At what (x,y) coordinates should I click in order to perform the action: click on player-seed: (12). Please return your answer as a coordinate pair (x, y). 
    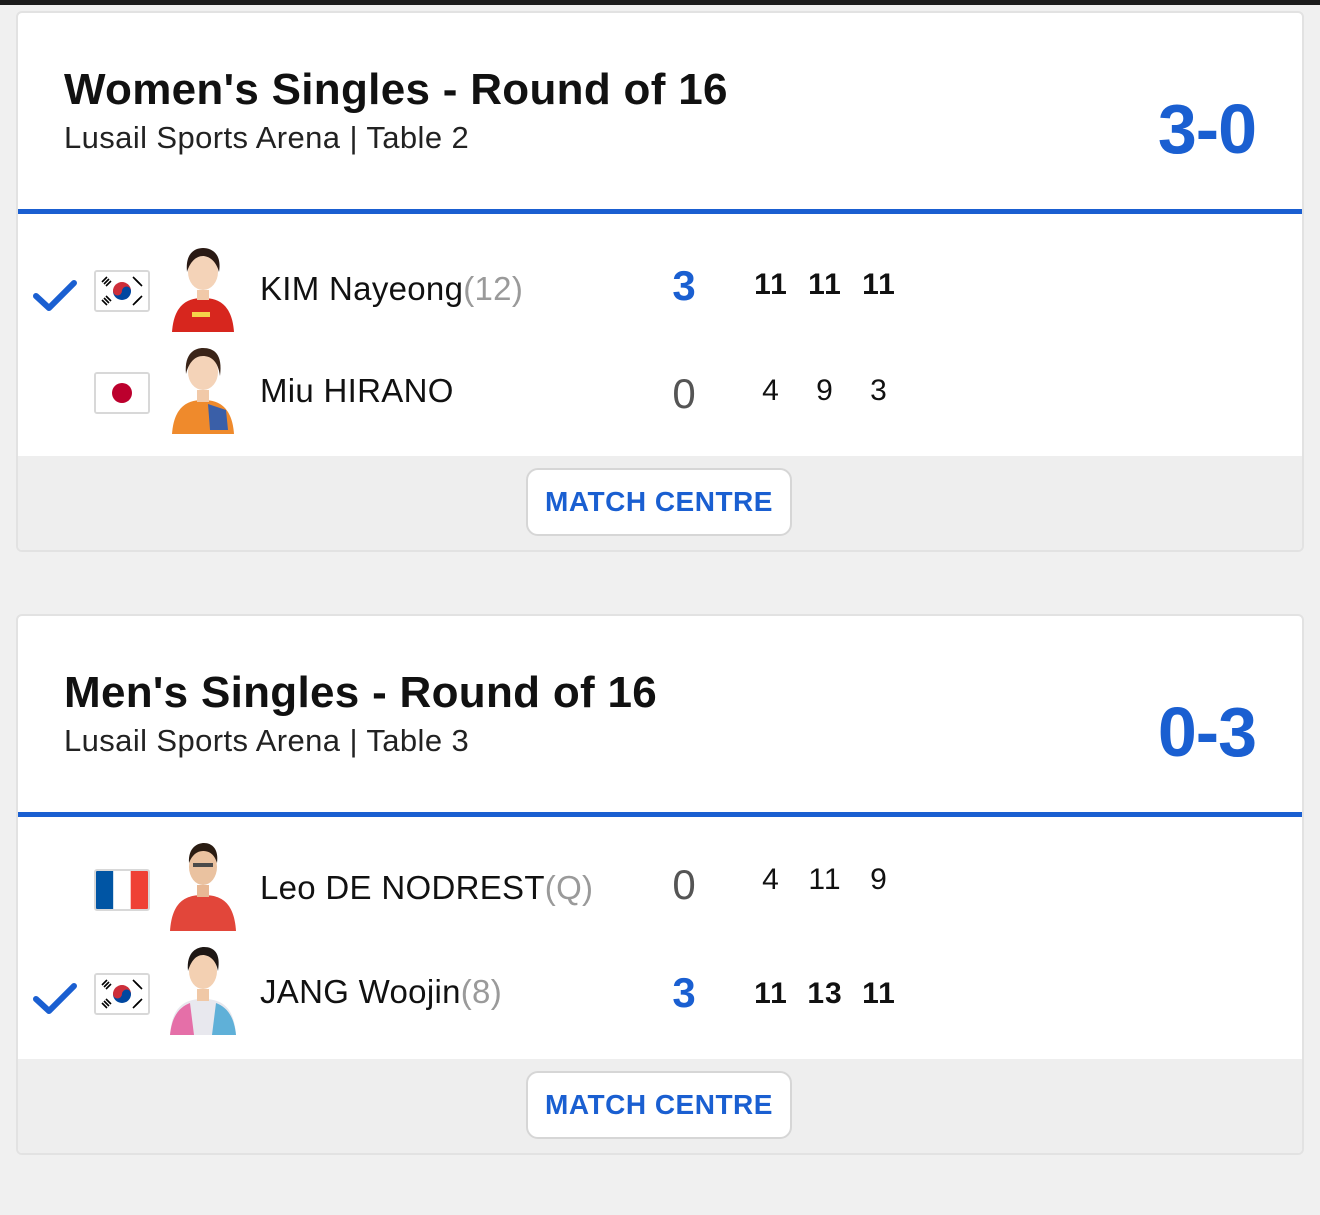
    Looking at the image, I should click on (493, 288).